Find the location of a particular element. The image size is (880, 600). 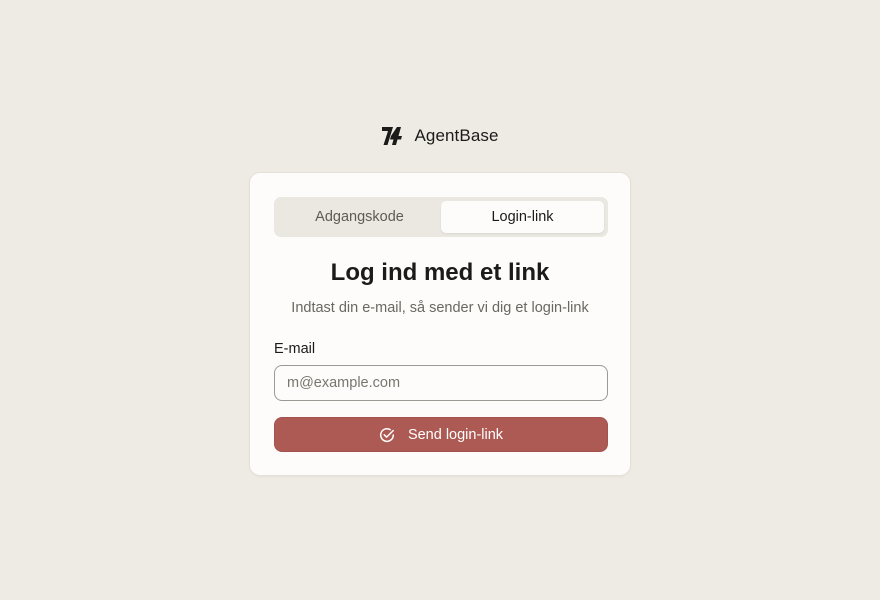

page-title: Log ind med et link is located at coordinates (440, 272).